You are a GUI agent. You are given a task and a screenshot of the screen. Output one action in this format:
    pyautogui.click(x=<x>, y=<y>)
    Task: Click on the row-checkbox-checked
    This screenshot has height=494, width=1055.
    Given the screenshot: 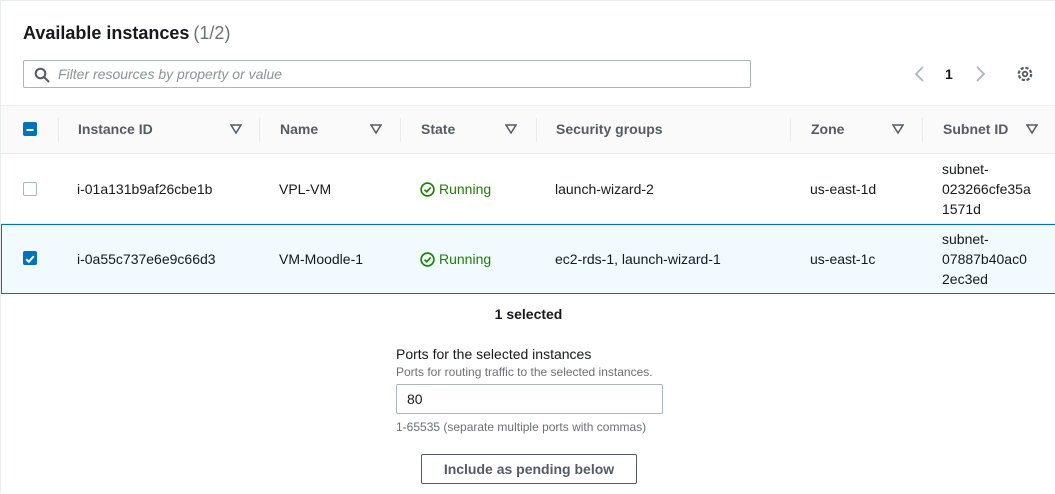 What is the action you would take?
    pyautogui.click(x=30, y=258)
    